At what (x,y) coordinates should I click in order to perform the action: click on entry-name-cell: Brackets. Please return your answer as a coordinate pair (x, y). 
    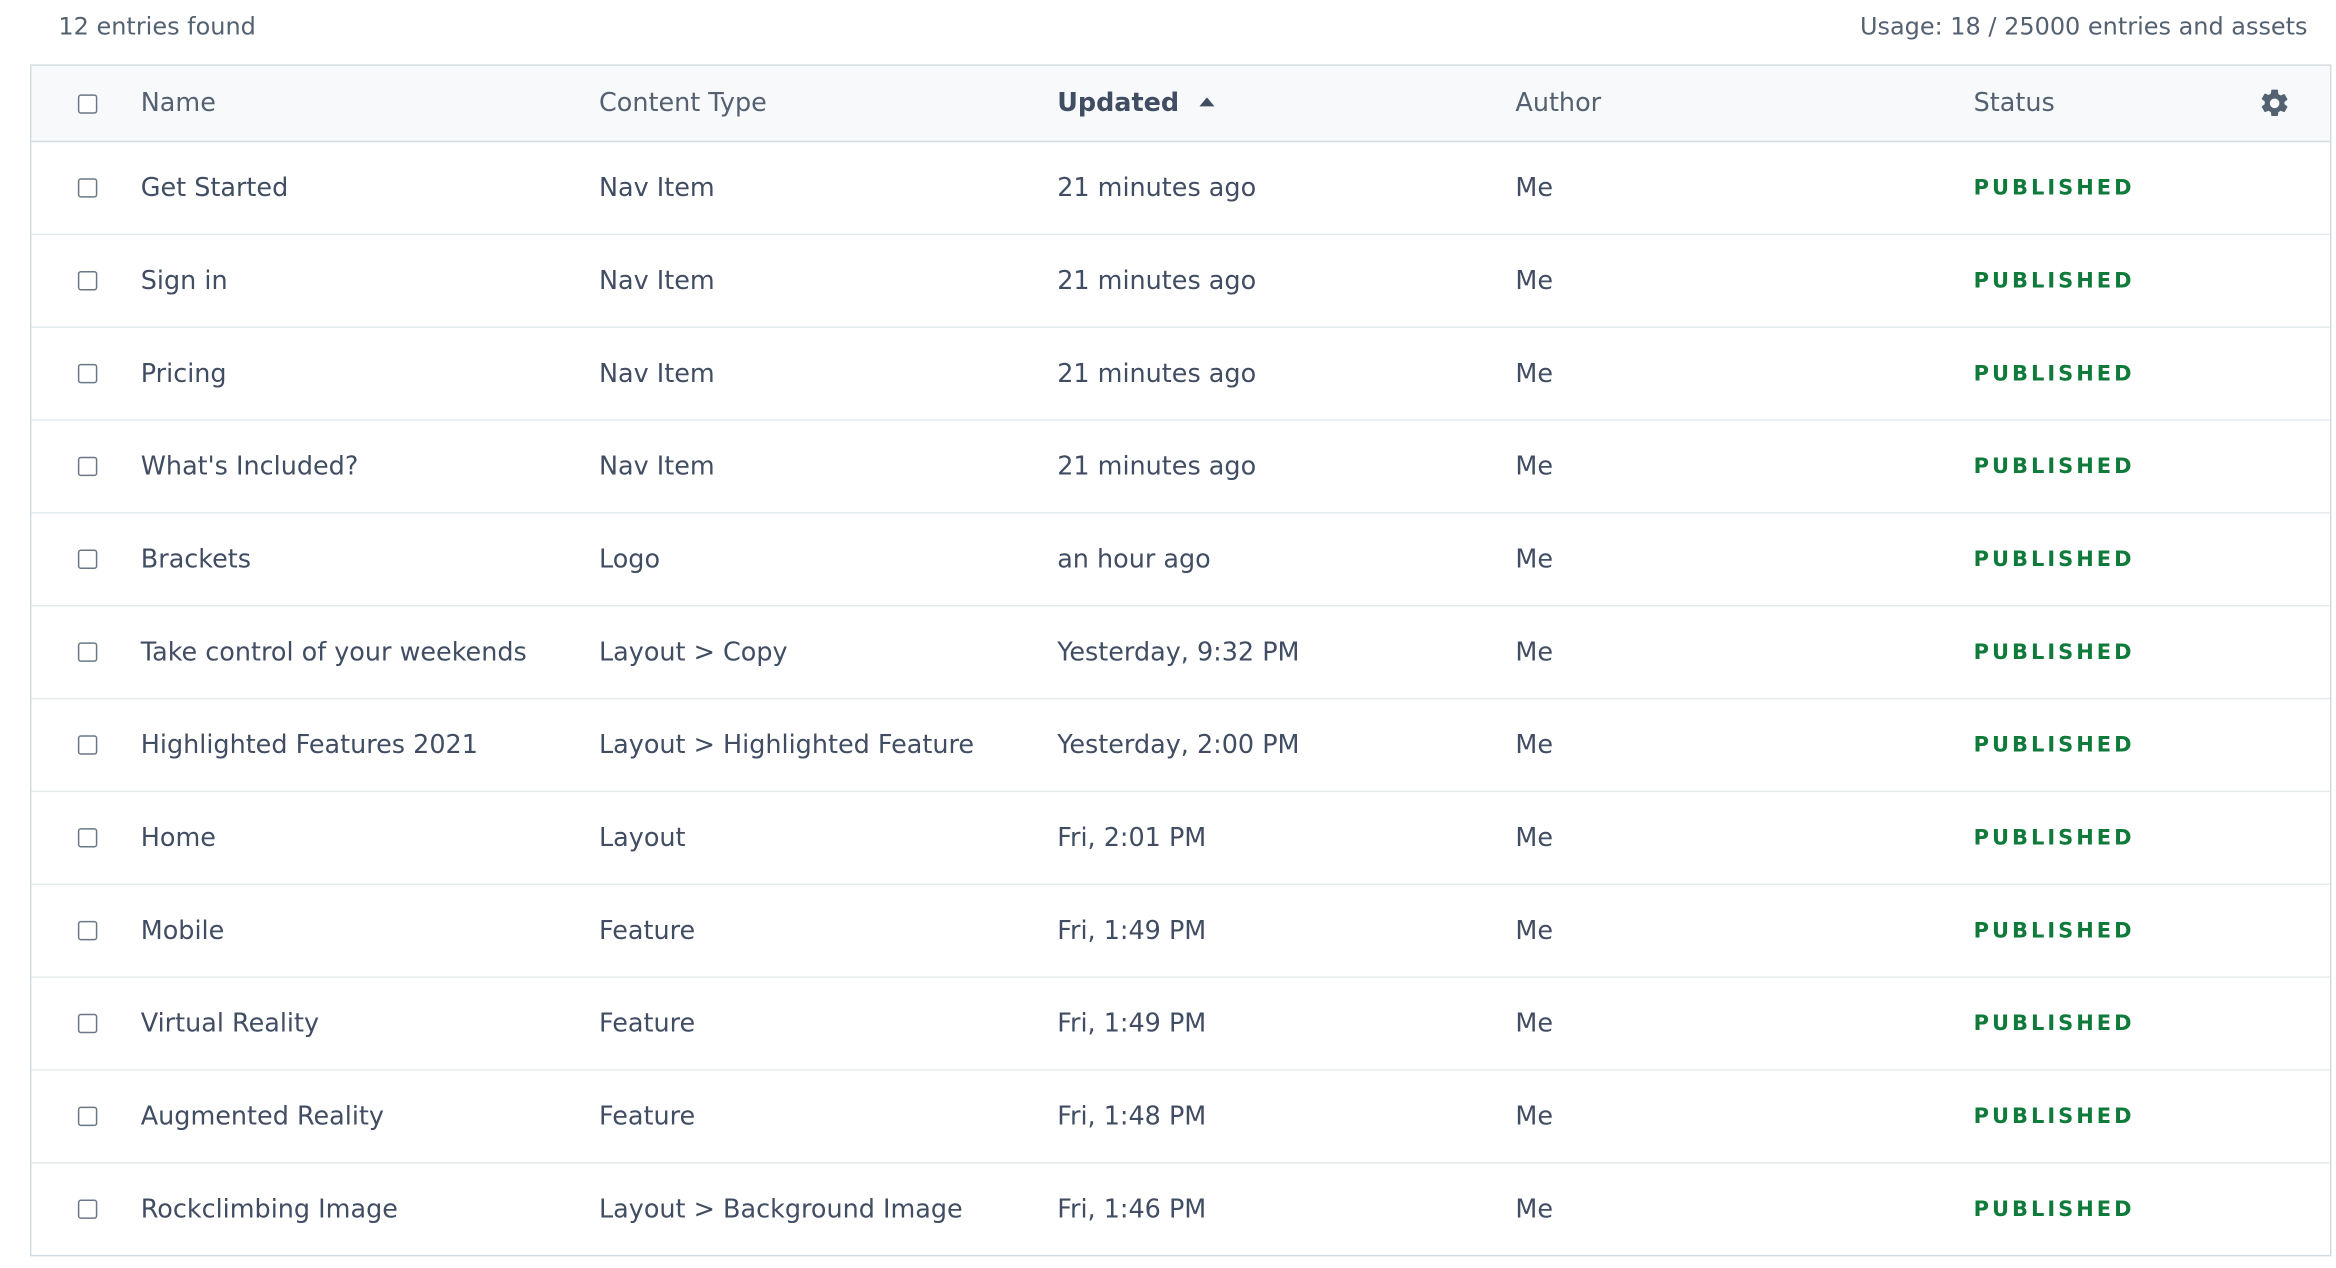
    Looking at the image, I should click on (196, 559).